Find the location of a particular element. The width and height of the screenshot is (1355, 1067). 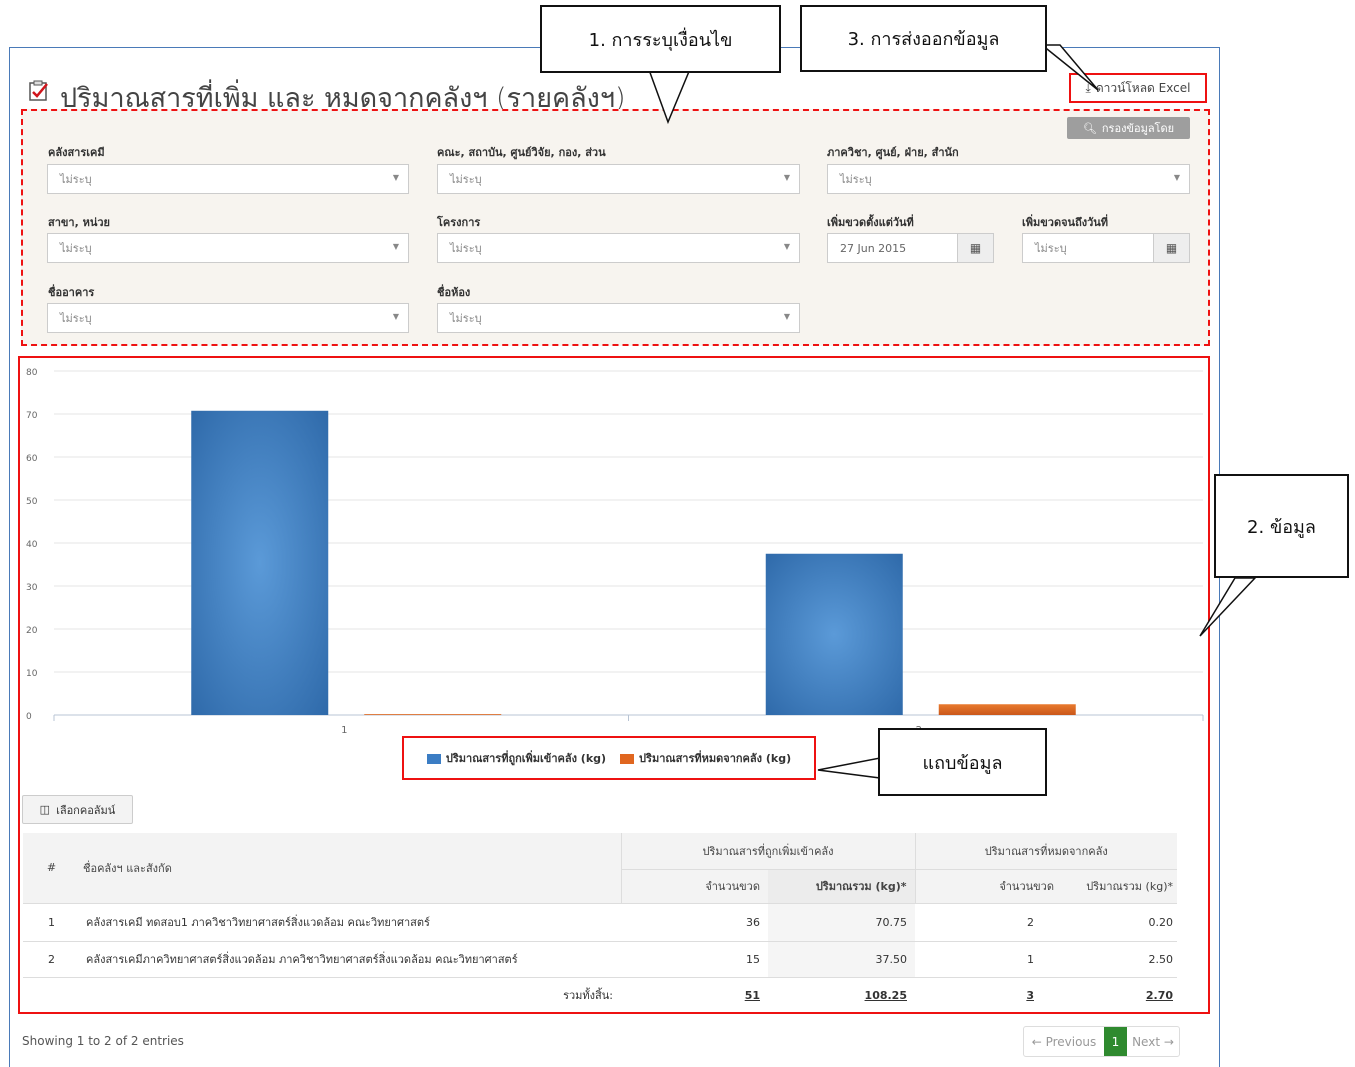

callout-criteria: 1. การระบุเงื่อนไข is located at coordinates (660, 39).